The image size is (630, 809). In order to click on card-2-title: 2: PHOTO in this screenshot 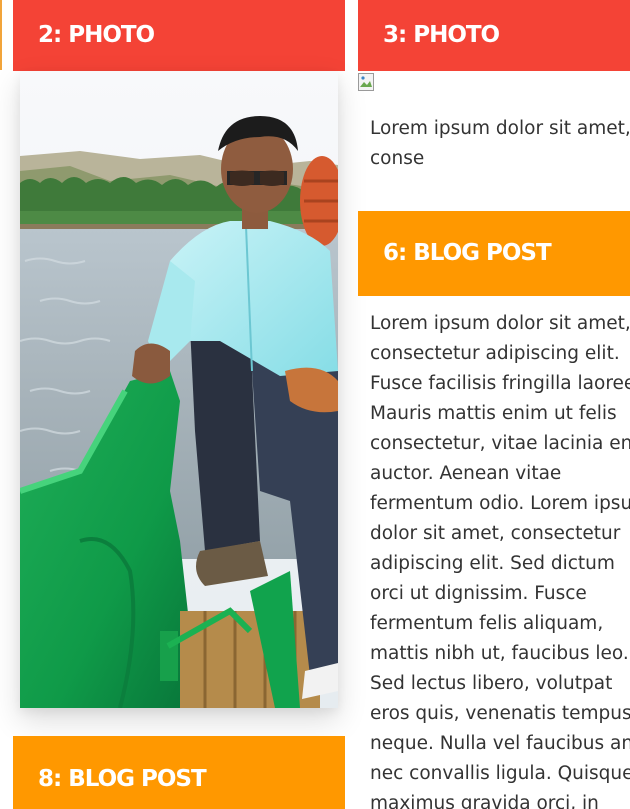, I will do `click(96, 35)`.